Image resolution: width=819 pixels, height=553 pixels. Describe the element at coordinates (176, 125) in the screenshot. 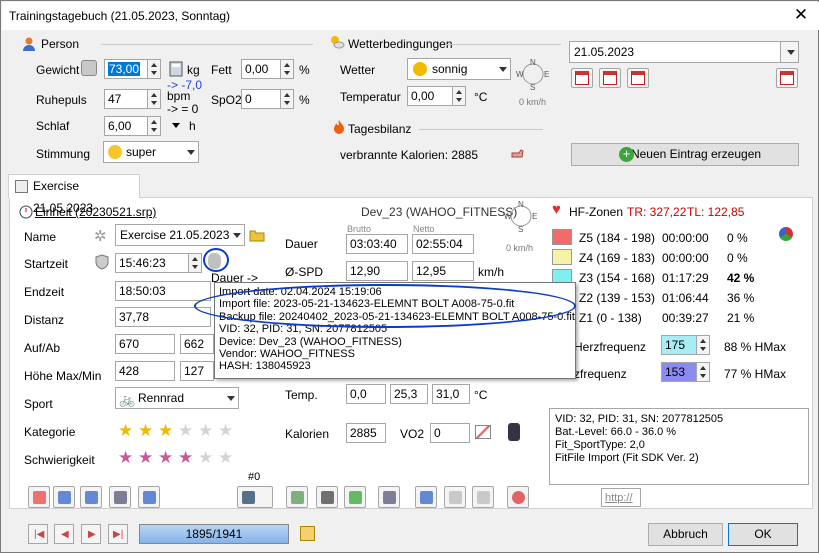

I see `sleep-dropdown-icon` at that location.